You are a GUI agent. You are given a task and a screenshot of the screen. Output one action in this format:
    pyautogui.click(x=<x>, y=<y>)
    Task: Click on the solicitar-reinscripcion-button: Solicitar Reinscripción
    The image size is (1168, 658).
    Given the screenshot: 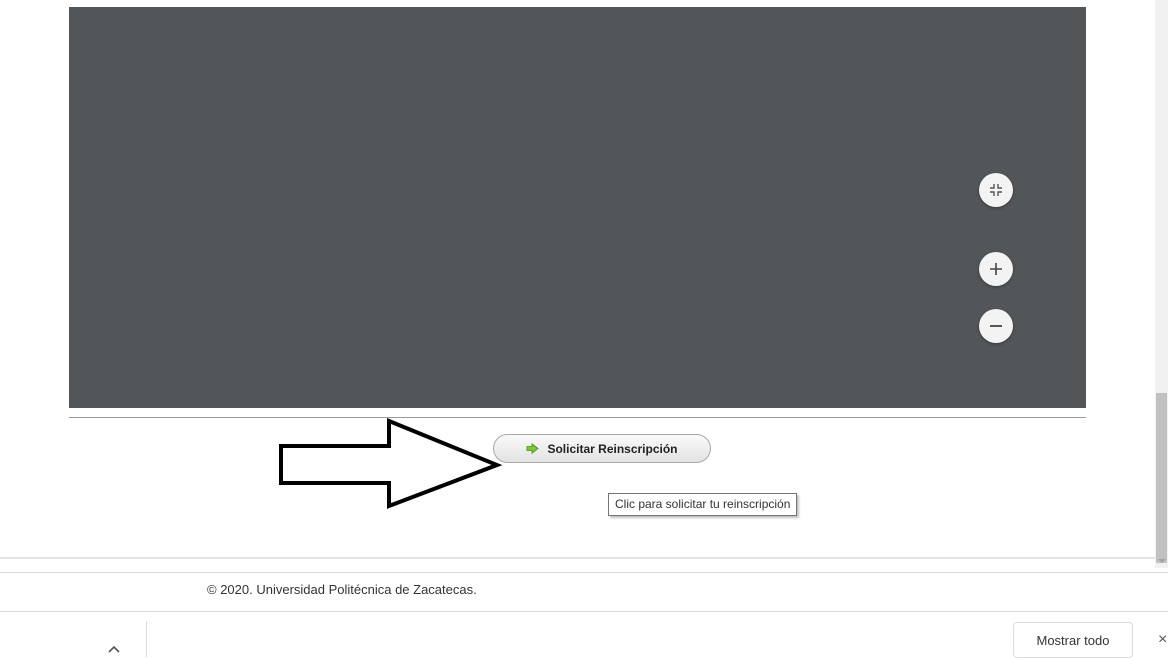 What is the action you would take?
    pyautogui.click(x=602, y=448)
    